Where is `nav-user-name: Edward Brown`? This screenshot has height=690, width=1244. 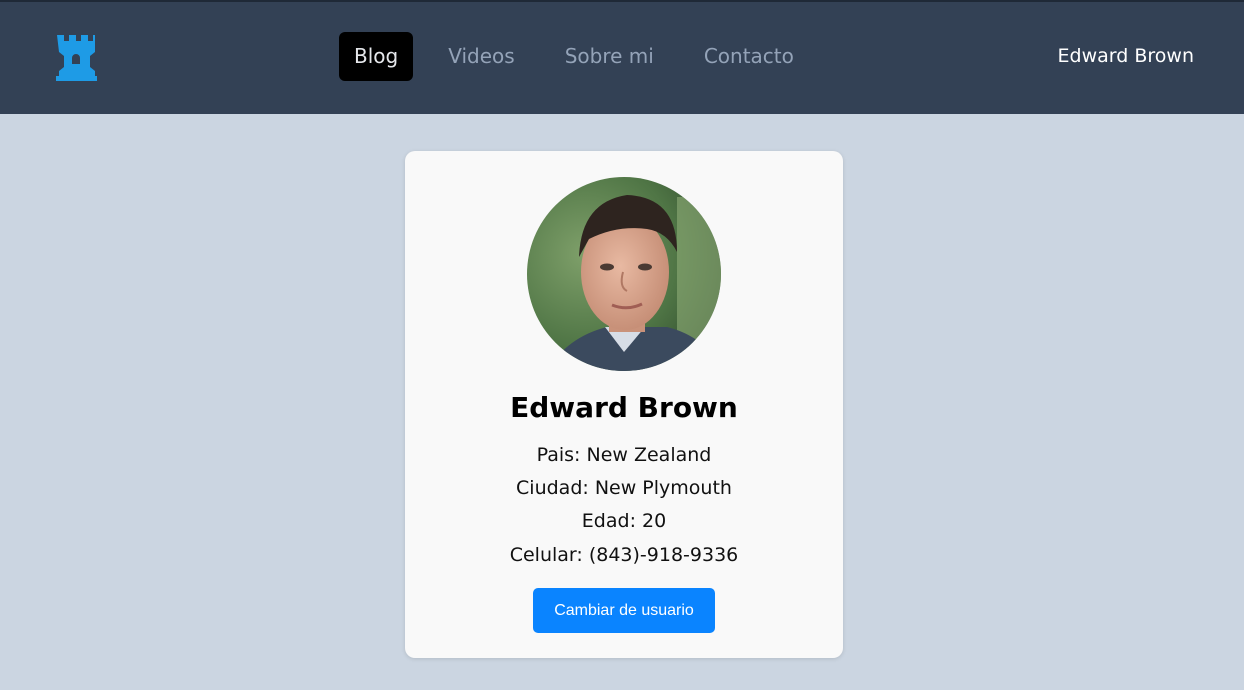 nav-user-name: Edward Brown is located at coordinates (1126, 56).